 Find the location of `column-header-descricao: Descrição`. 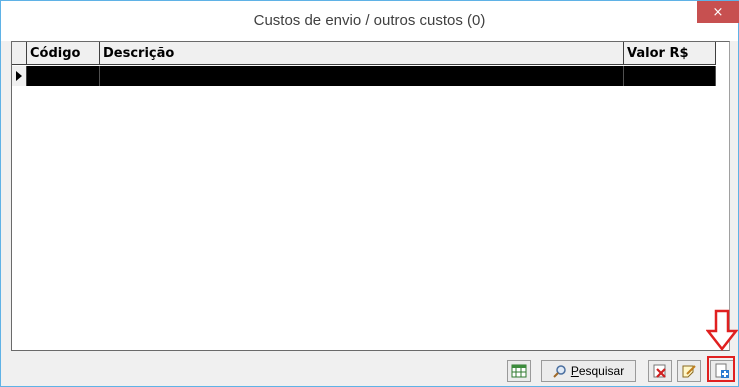

column-header-descricao: Descrição is located at coordinates (362, 53).